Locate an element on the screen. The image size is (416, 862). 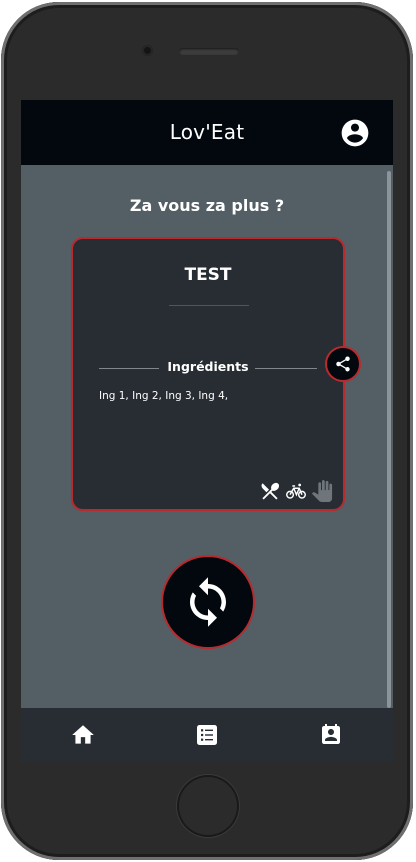
refresh-icon is located at coordinates (208, 602).